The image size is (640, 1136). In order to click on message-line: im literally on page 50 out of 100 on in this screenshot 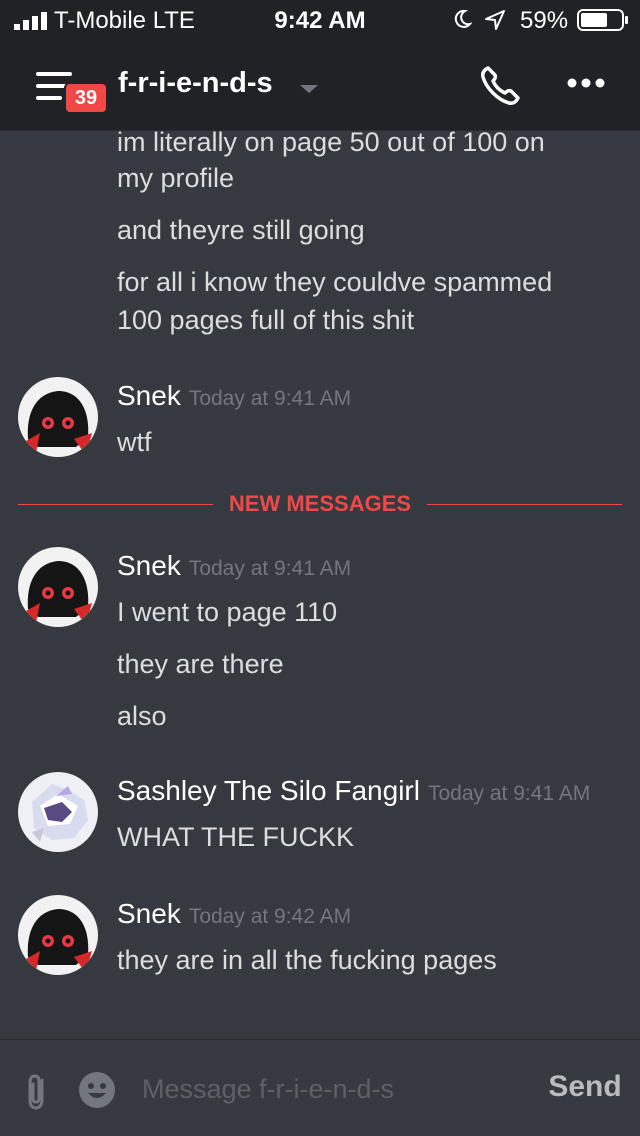, I will do `click(331, 144)`.